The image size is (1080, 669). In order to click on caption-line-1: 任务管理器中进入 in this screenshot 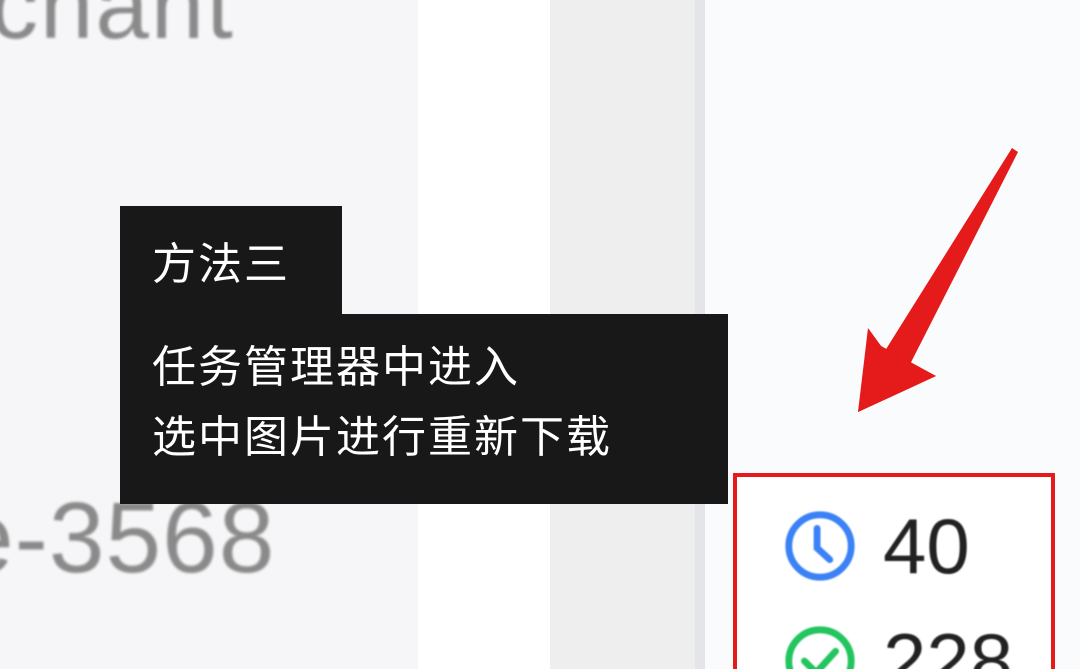, I will do `click(336, 367)`.